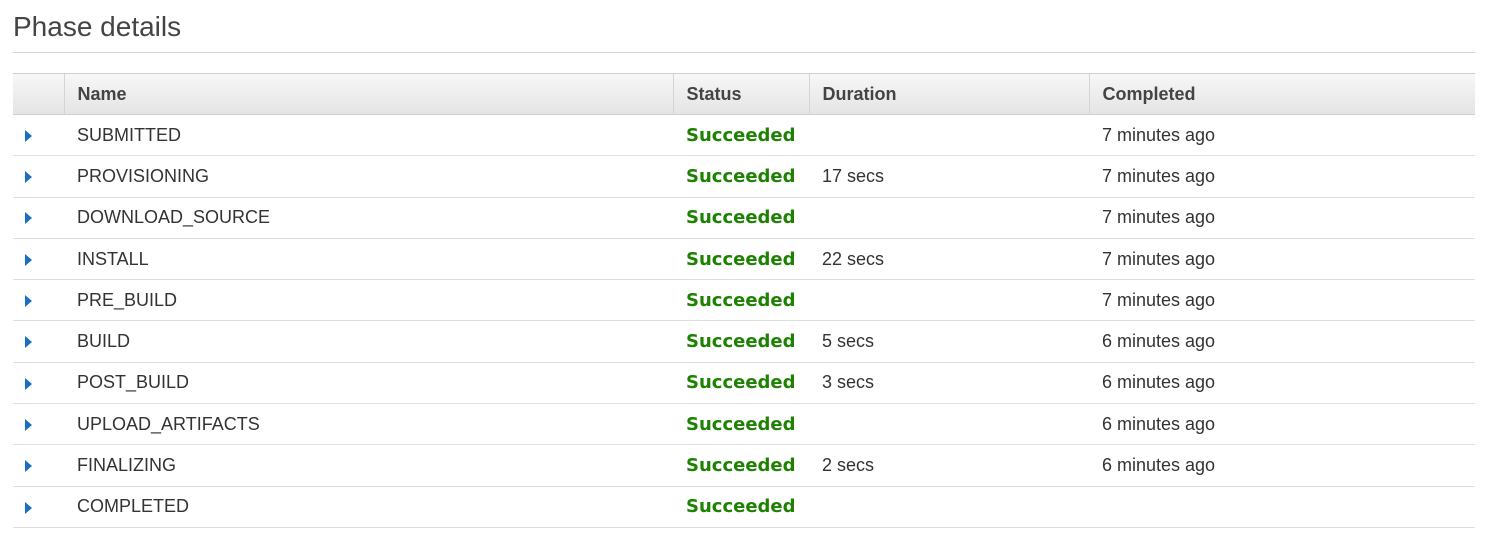  I want to click on table-row: COMPLETED Succeeded, so click(744, 507).